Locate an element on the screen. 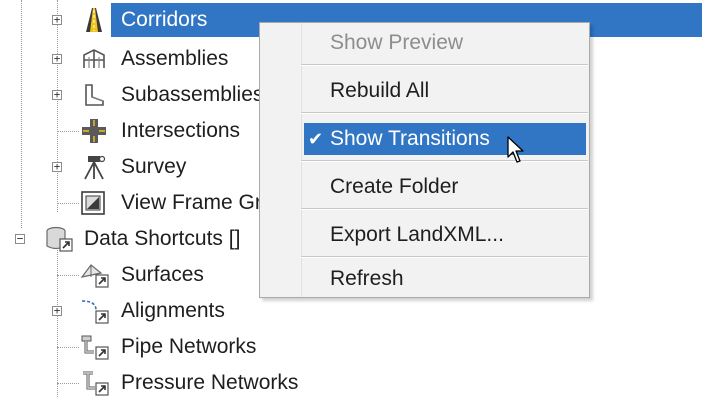 This screenshot has width=702, height=400. tree-item-label: Survey is located at coordinates (154, 166).